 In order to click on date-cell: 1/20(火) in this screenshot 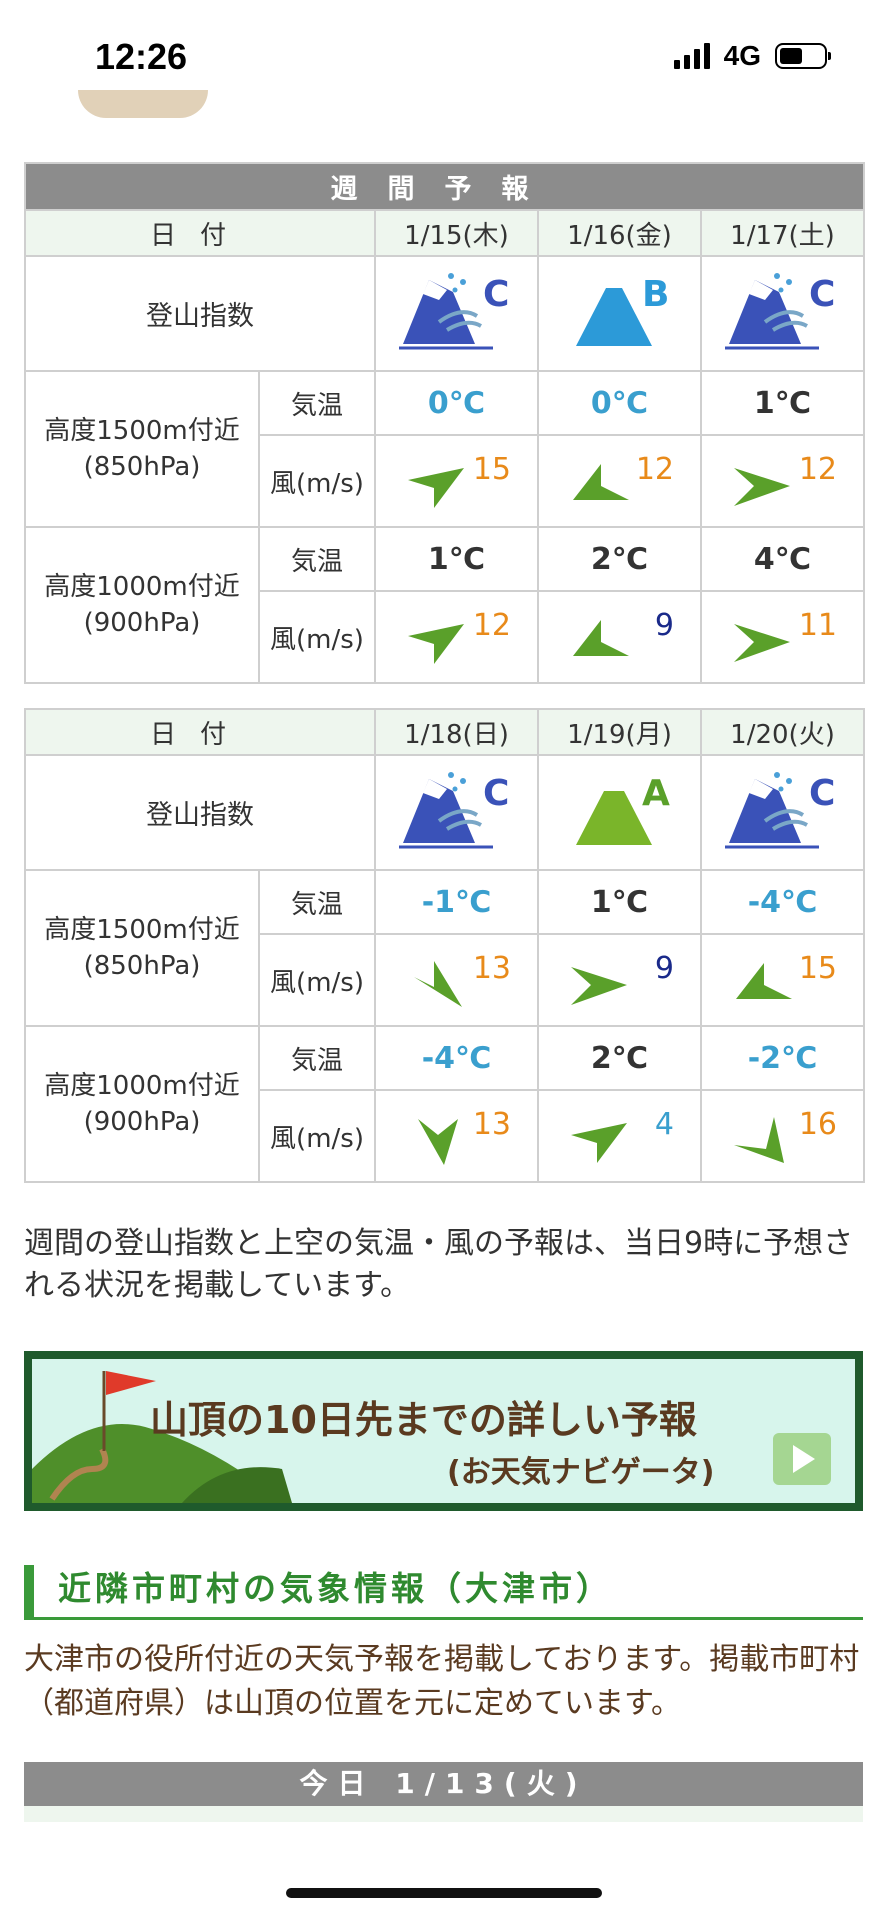, I will do `click(783, 732)`.